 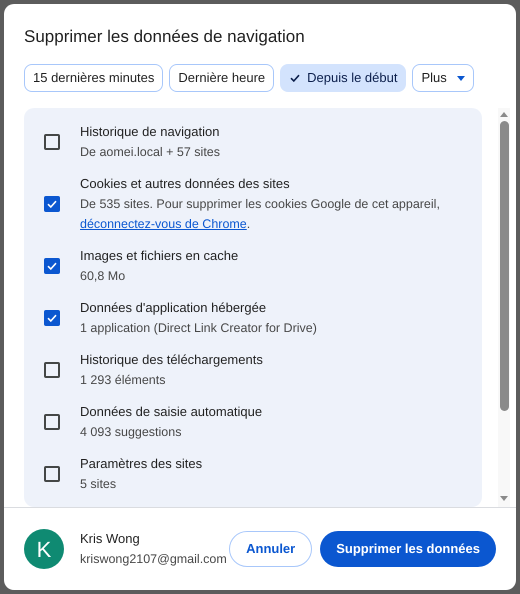 What do you see at coordinates (131, 432) in the screenshot?
I see `item-detail: 4 093 suggestions` at bounding box center [131, 432].